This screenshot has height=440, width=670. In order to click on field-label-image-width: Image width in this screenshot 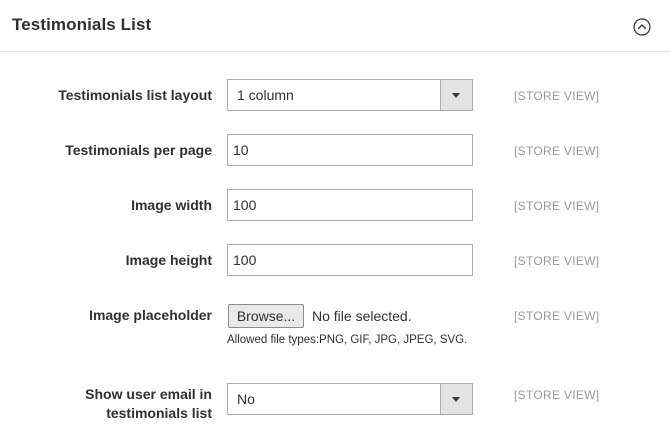, I will do `click(171, 205)`.